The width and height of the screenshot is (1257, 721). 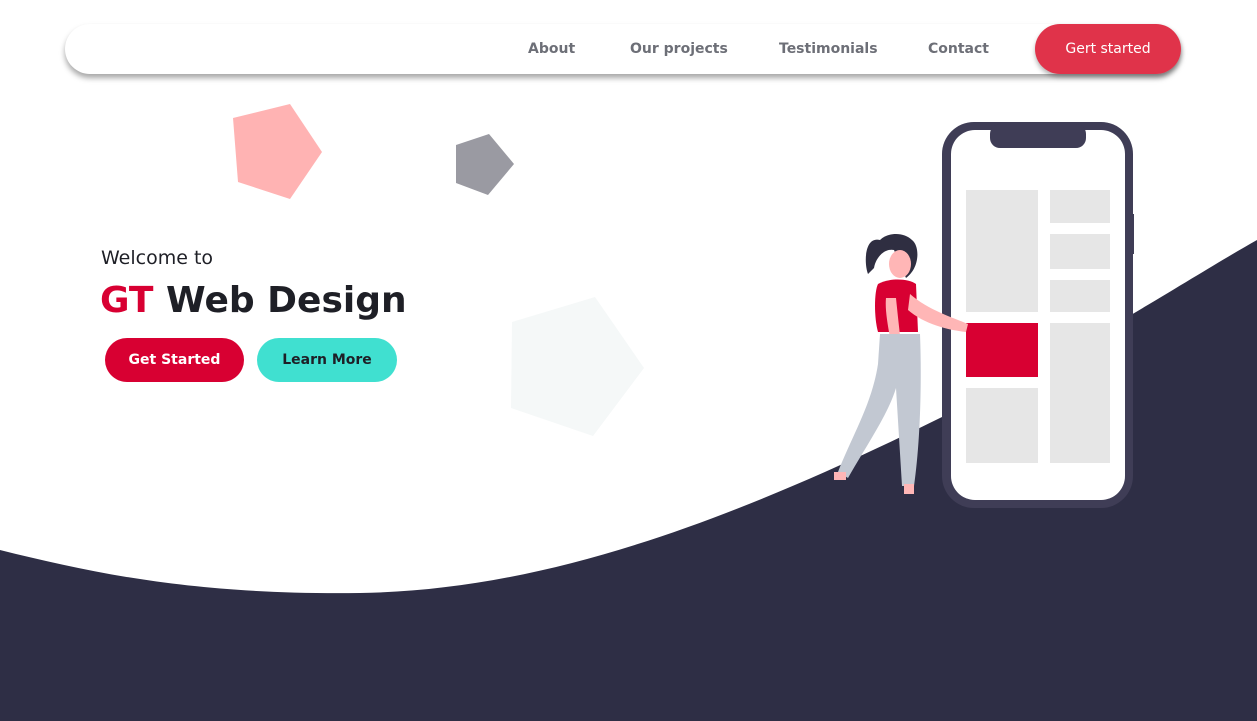 I want to click on hero-title: GT Web Design, so click(x=253, y=300).